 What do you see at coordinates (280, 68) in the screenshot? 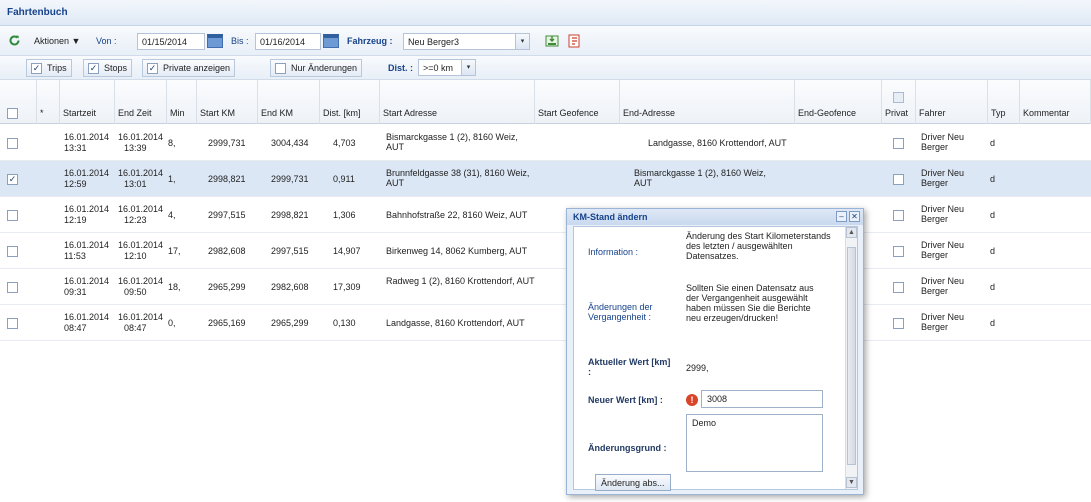
I see `changes-checkbox` at bounding box center [280, 68].